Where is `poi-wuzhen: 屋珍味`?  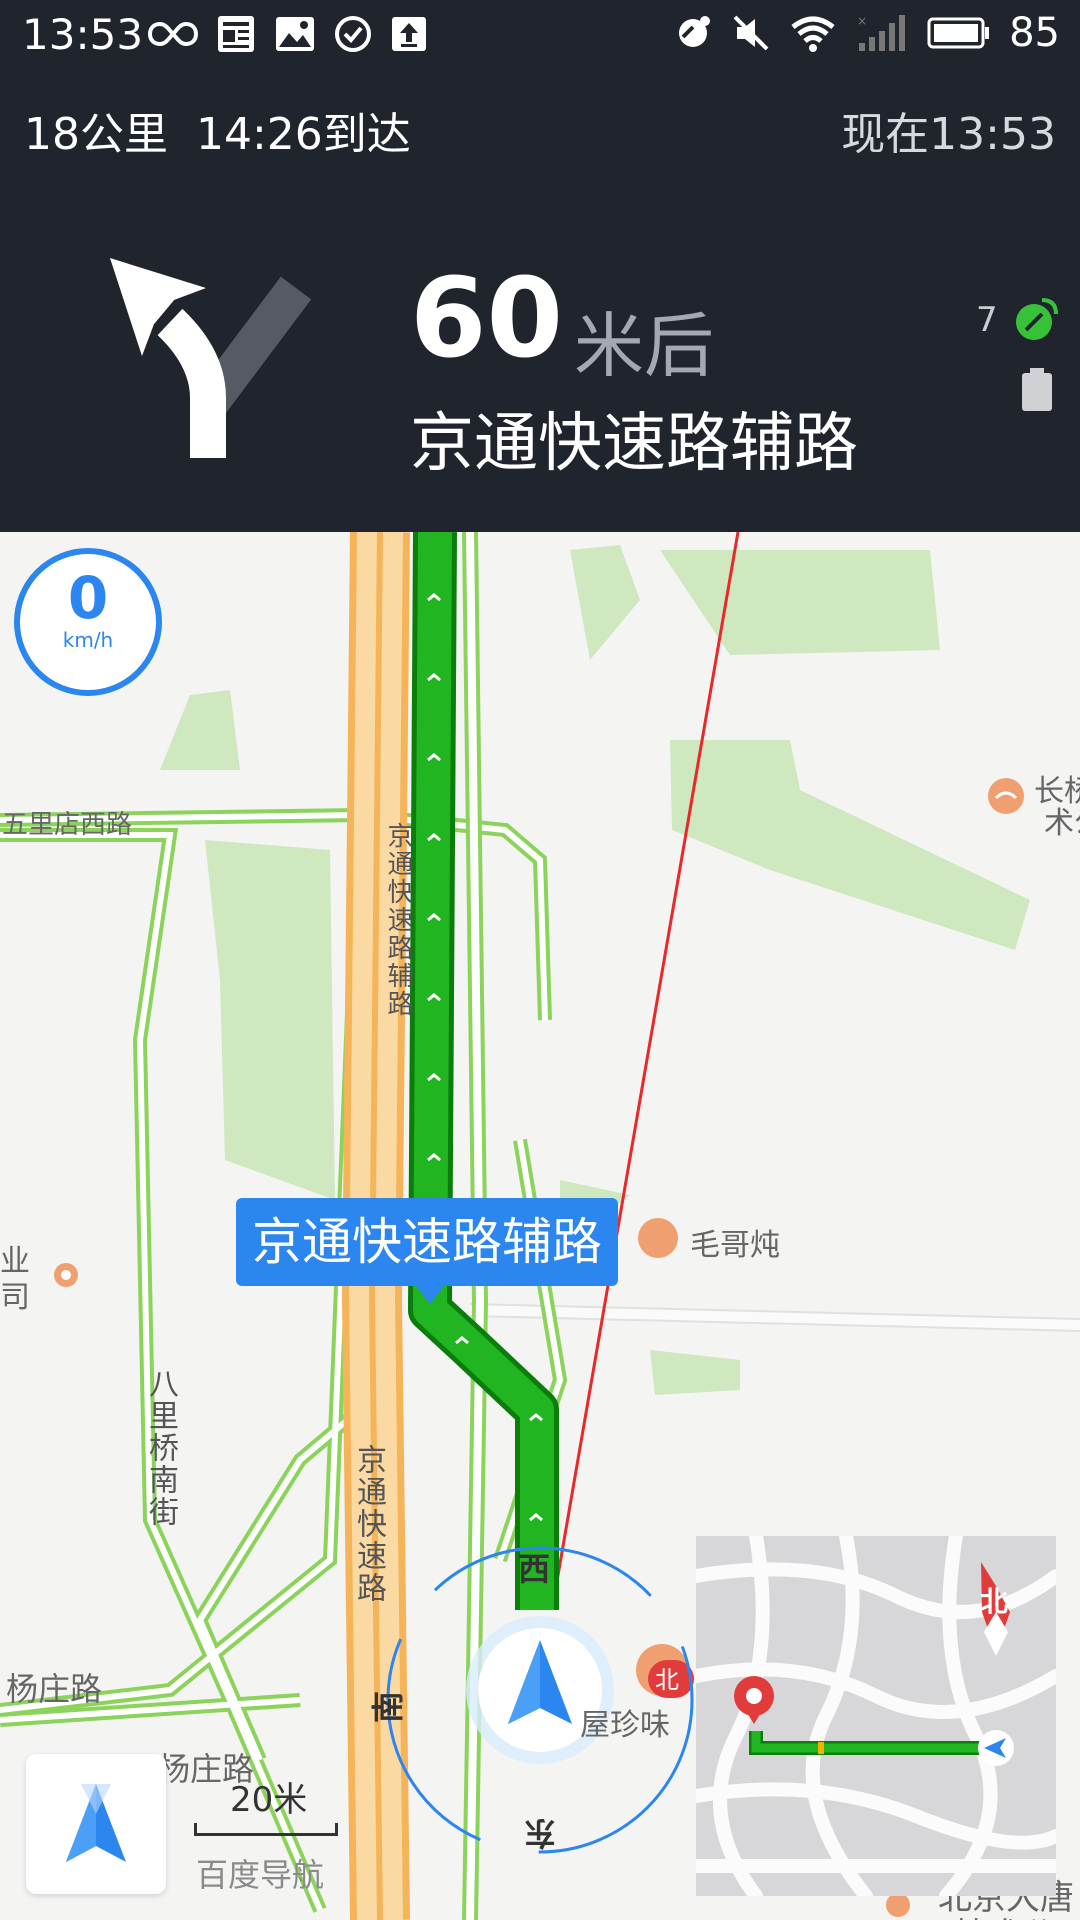 poi-wuzhen: 屋珍味 is located at coordinates (625, 1722).